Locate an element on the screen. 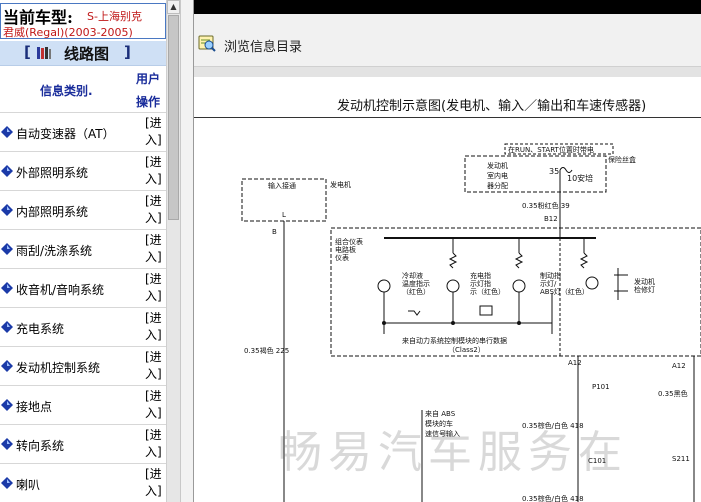  bracket-close: ] is located at coordinates (127, 52).